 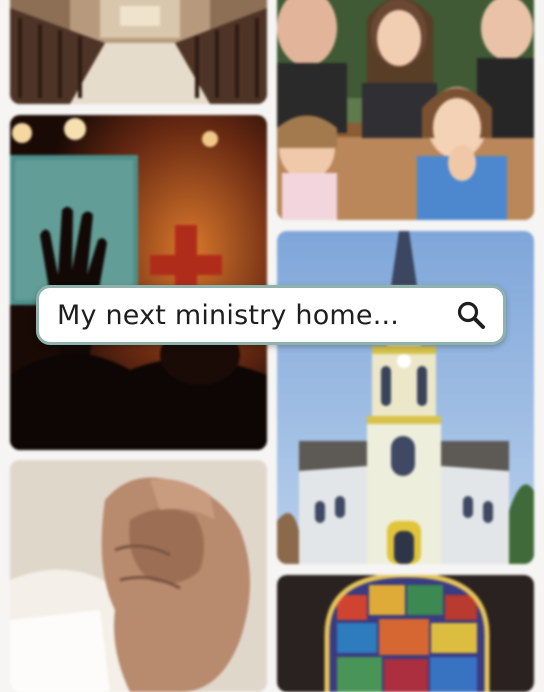 I want to click on stained-glass-image, so click(x=405, y=633).